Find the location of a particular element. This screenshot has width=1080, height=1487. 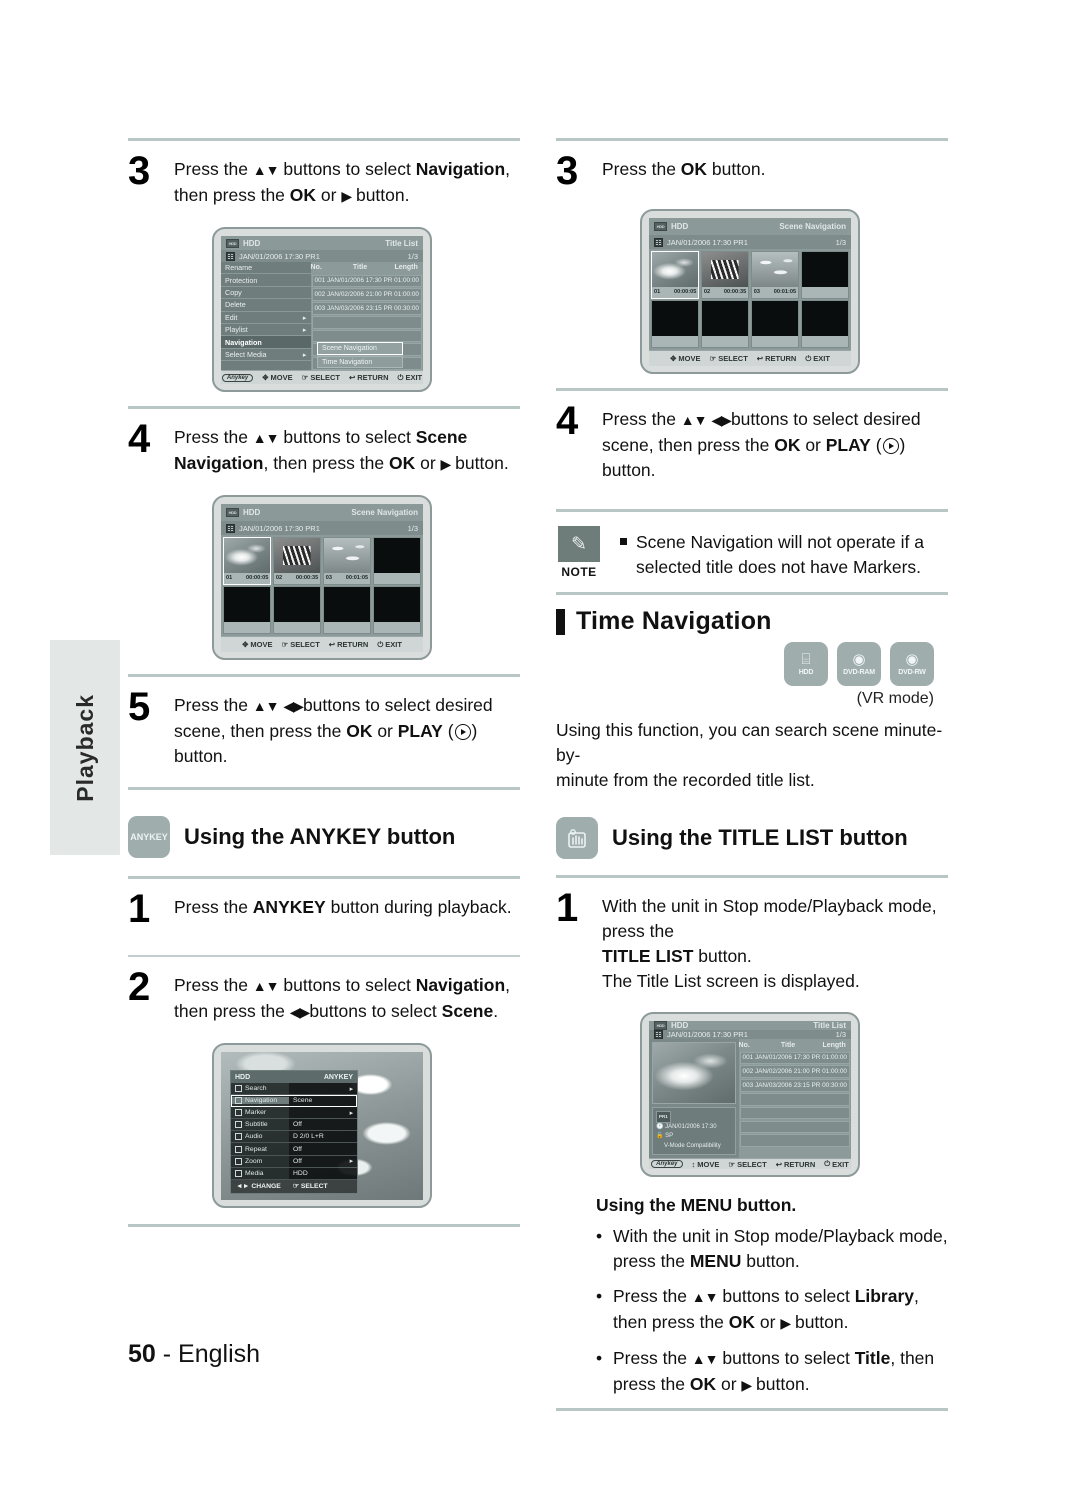

tv-sub-date: JAN/01/2006 17:30 PR1 is located at coordinates (707, 242).